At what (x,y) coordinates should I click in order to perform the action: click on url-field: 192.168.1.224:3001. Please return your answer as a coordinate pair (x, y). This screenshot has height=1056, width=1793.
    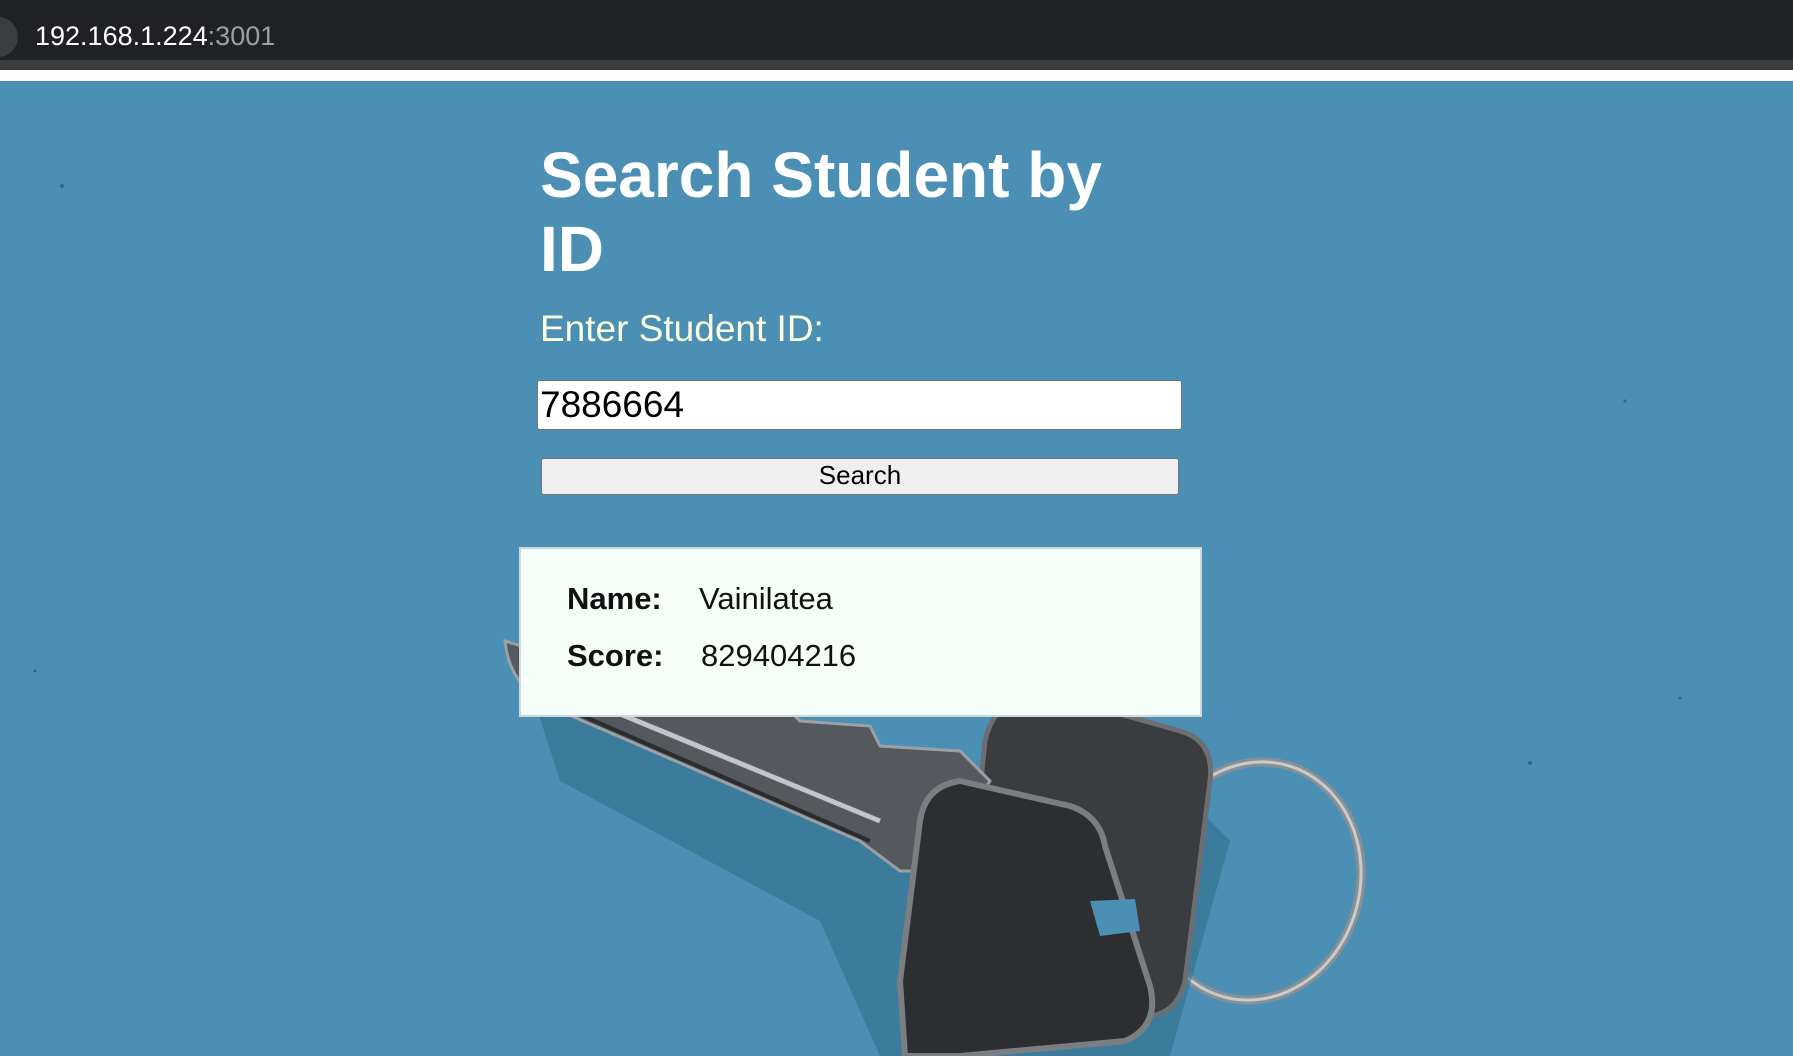
    Looking at the image, I should click on (155, 36).